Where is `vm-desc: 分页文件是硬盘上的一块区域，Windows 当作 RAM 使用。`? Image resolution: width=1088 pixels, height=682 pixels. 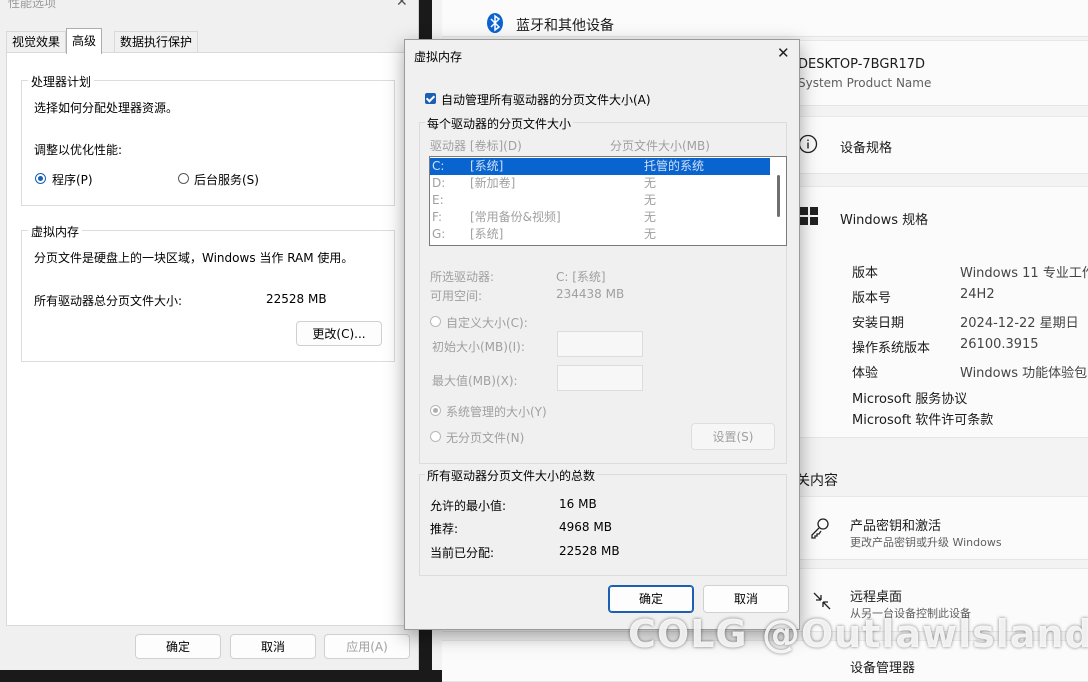 vm-desc: 分页文件是硬盘上的一块区域，Windows 当作 RAM 使用。 is located at coordinates (194, 258).